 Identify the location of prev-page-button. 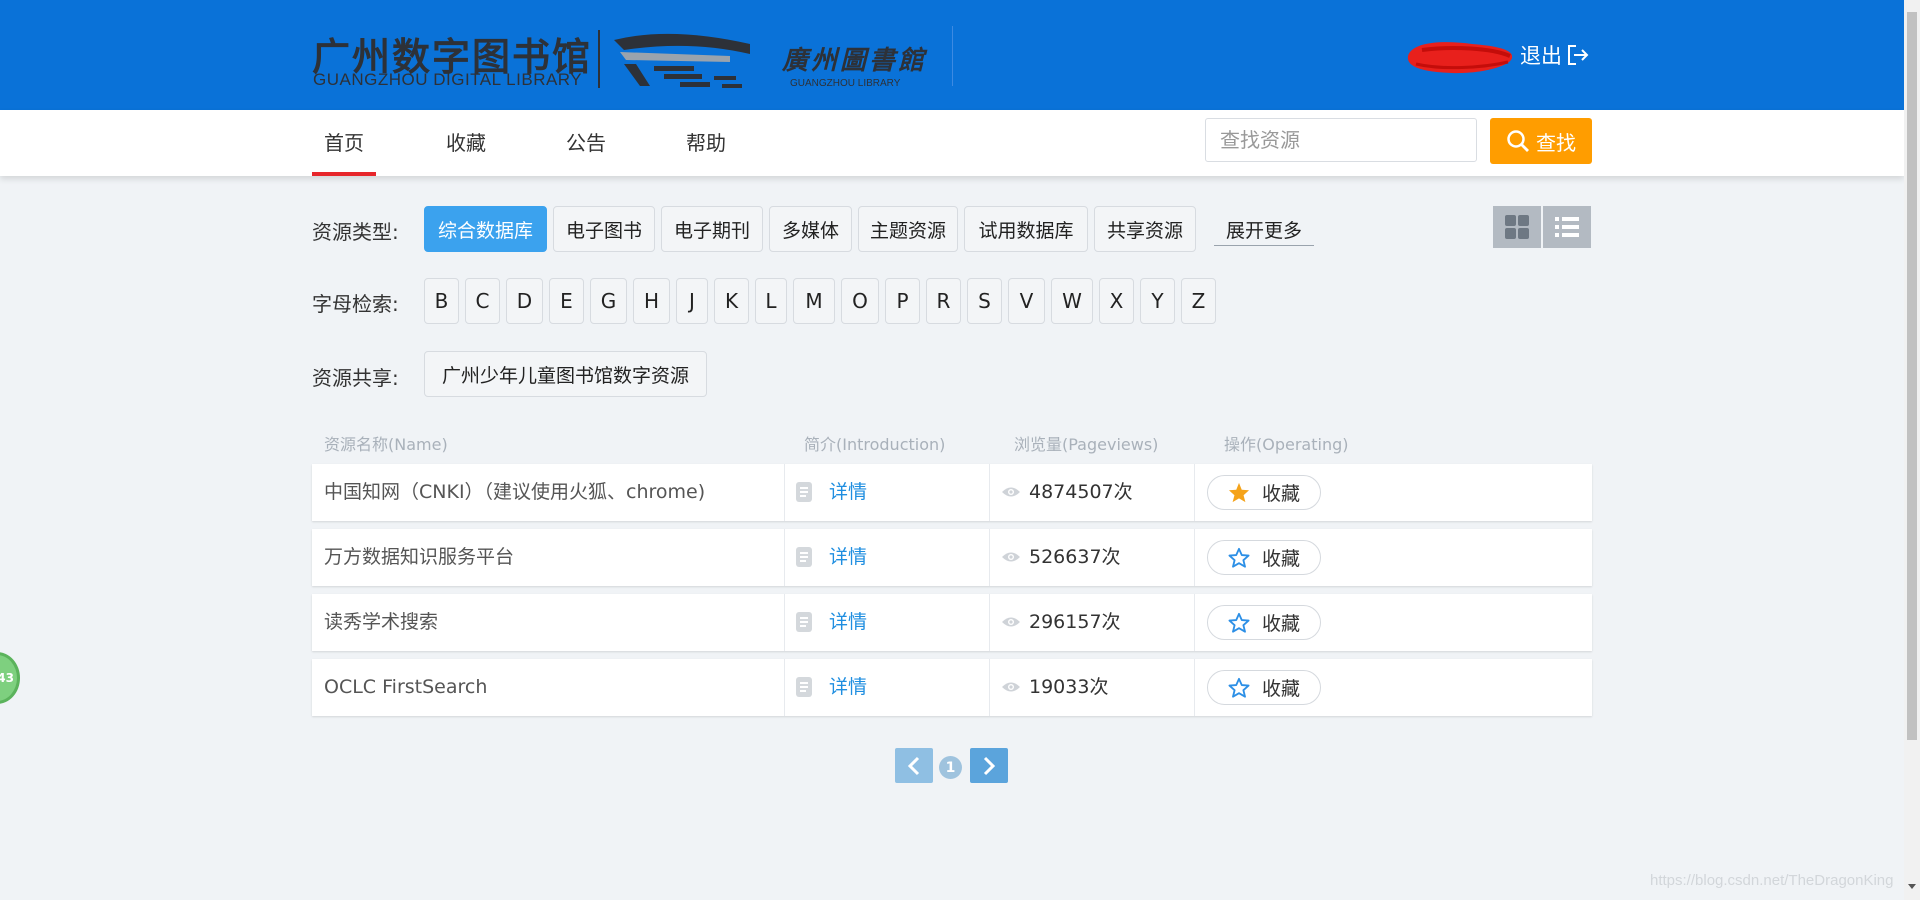
(914, 765).